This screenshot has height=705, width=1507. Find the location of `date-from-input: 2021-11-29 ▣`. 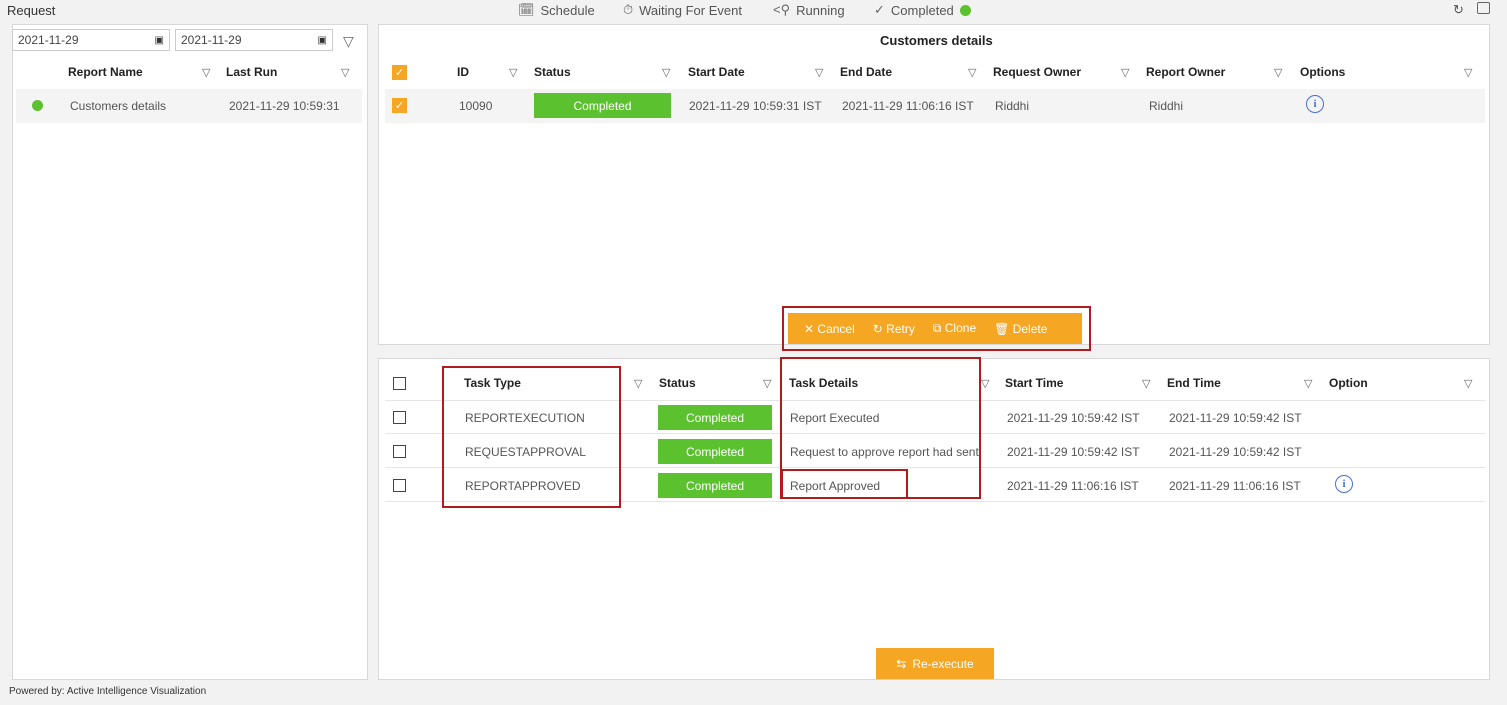

date-from-input: 2021-11-29 ▣ is located at coordinates (91, 40).